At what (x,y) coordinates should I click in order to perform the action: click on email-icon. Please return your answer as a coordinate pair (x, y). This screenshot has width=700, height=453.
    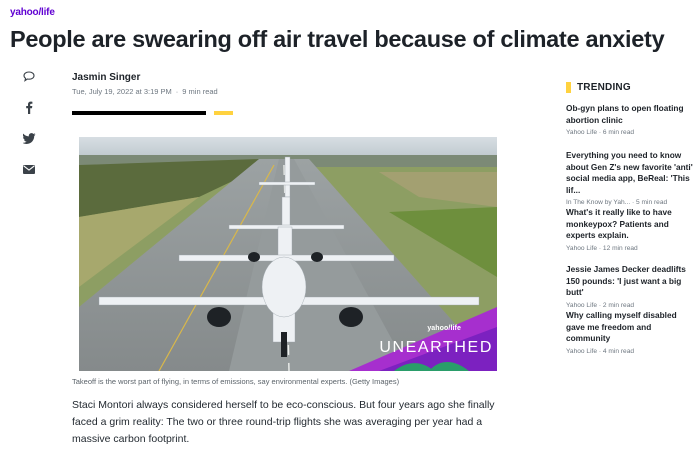
    Looking at the image, I should click on (29, 169).